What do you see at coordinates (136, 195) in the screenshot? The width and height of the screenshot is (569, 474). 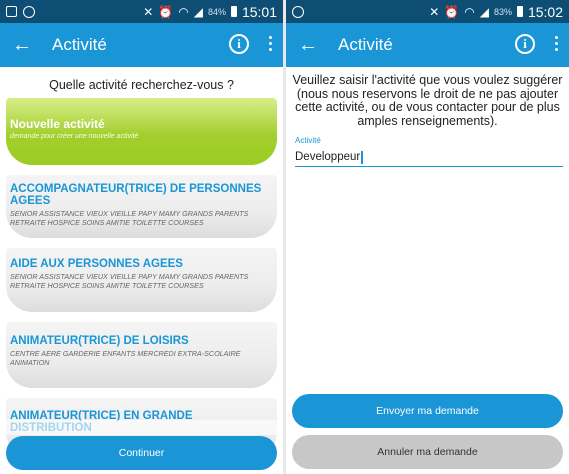 I see `card-title: ACCOMPAGNATEUR(TRICE) DE PERSONNES AGEES` at bounding box center [136, 195].